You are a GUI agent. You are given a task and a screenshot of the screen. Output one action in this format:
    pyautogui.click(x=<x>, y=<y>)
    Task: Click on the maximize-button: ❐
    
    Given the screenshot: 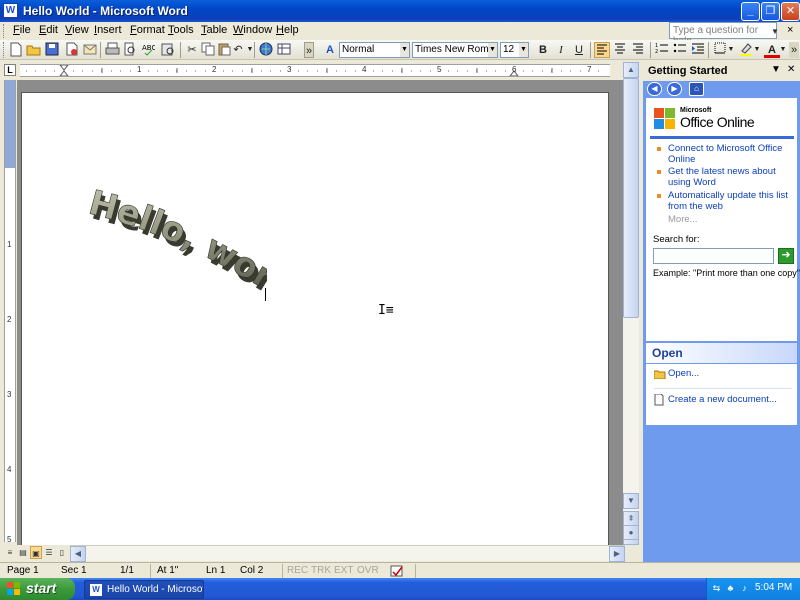 What is the action you would take?
    pyautogui.click(x=770, y=11)
    